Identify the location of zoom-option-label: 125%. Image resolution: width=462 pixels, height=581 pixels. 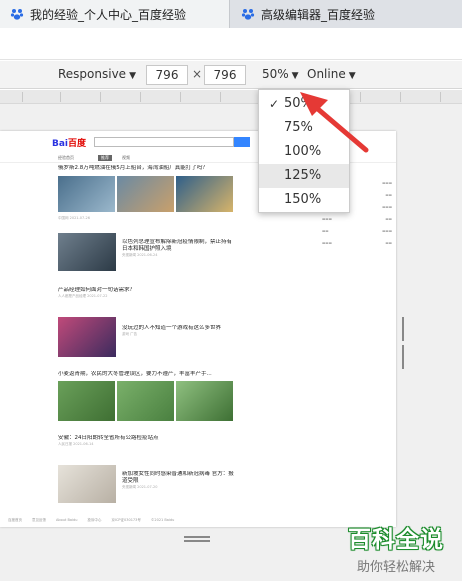
(303, 175).